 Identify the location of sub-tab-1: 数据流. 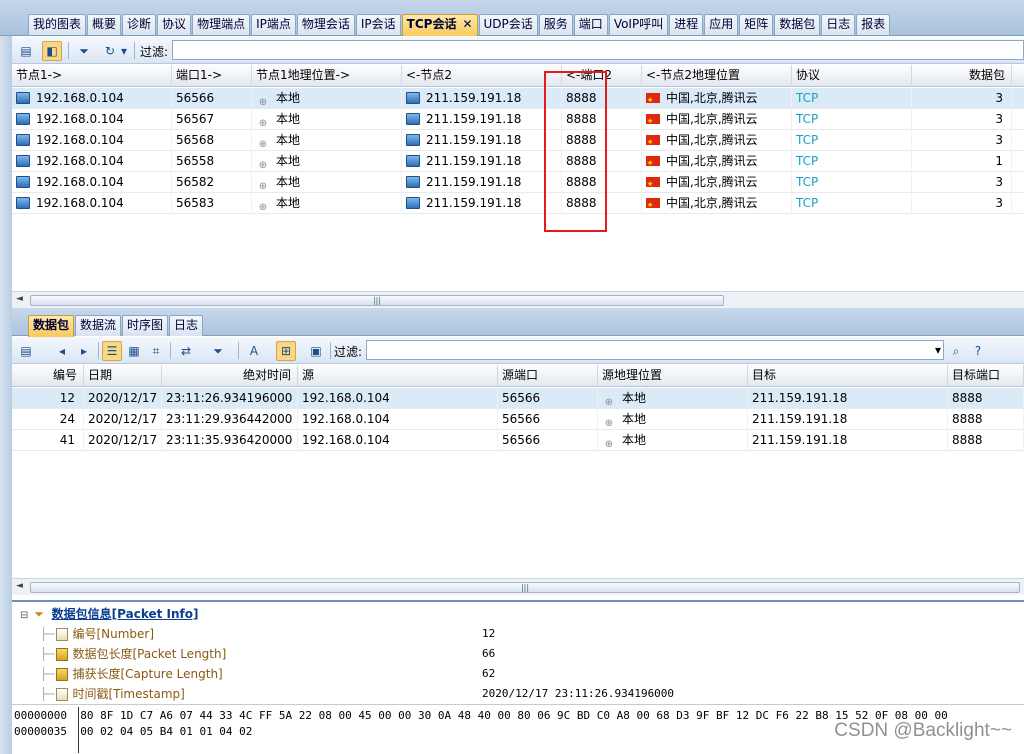
(98, 325).